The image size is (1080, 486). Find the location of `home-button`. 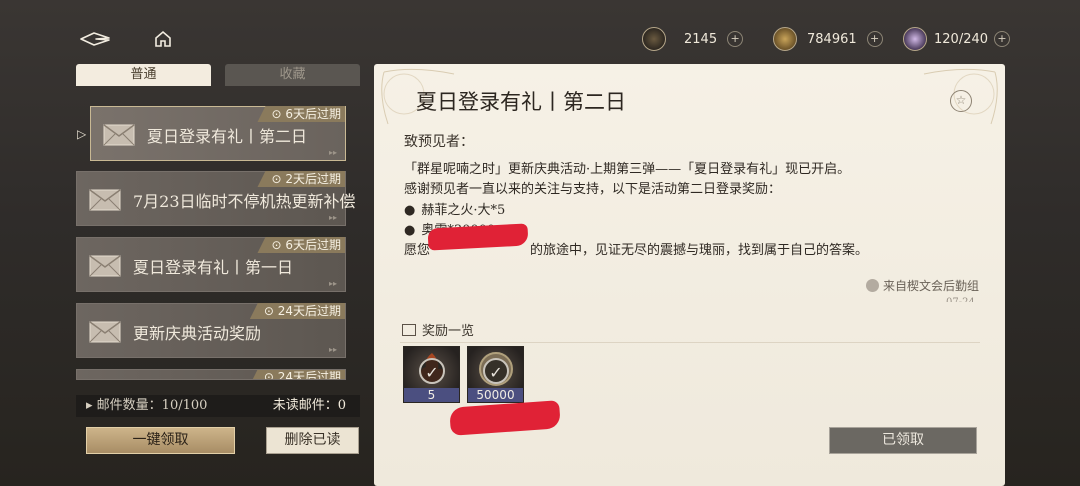

home-button is located at coordinates (163, 39).